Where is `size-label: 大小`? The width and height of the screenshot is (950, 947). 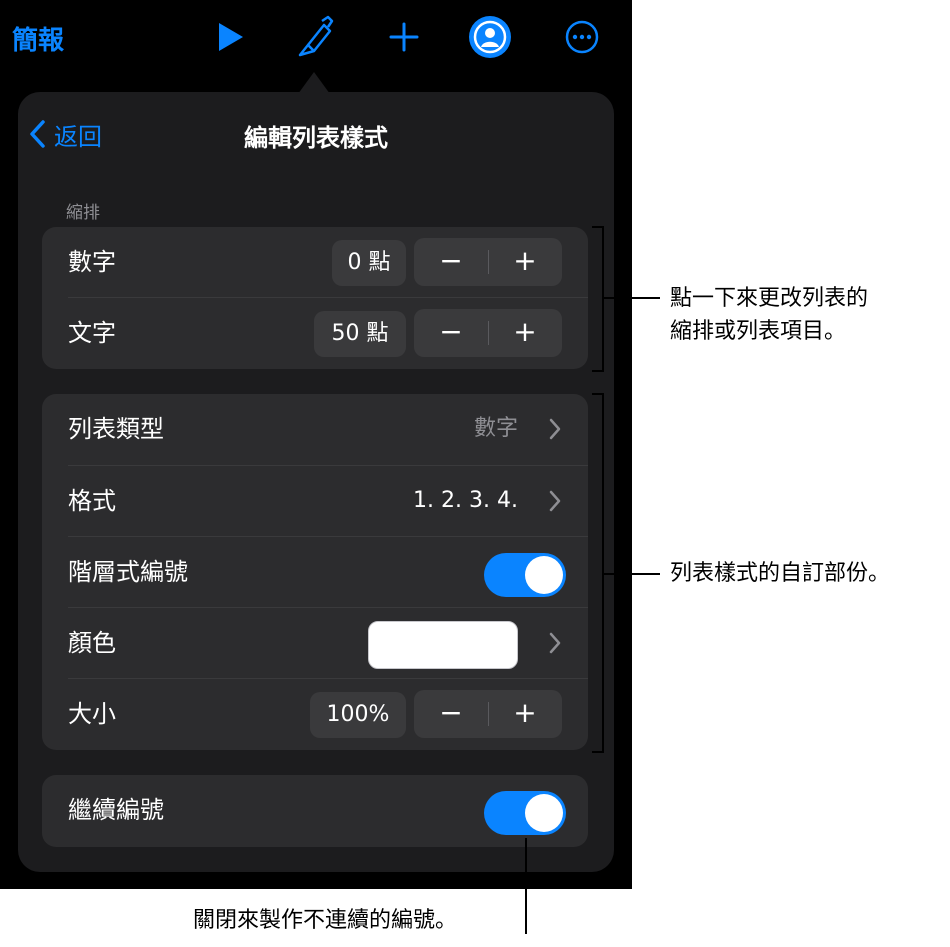
size-label: 大小 is located at coordinates (92, 714).